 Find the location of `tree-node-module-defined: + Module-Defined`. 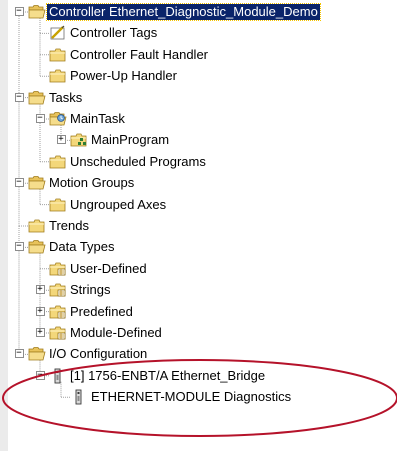

tree-node-module-defined: + Module-Defined is located at coordinates (198, 333).